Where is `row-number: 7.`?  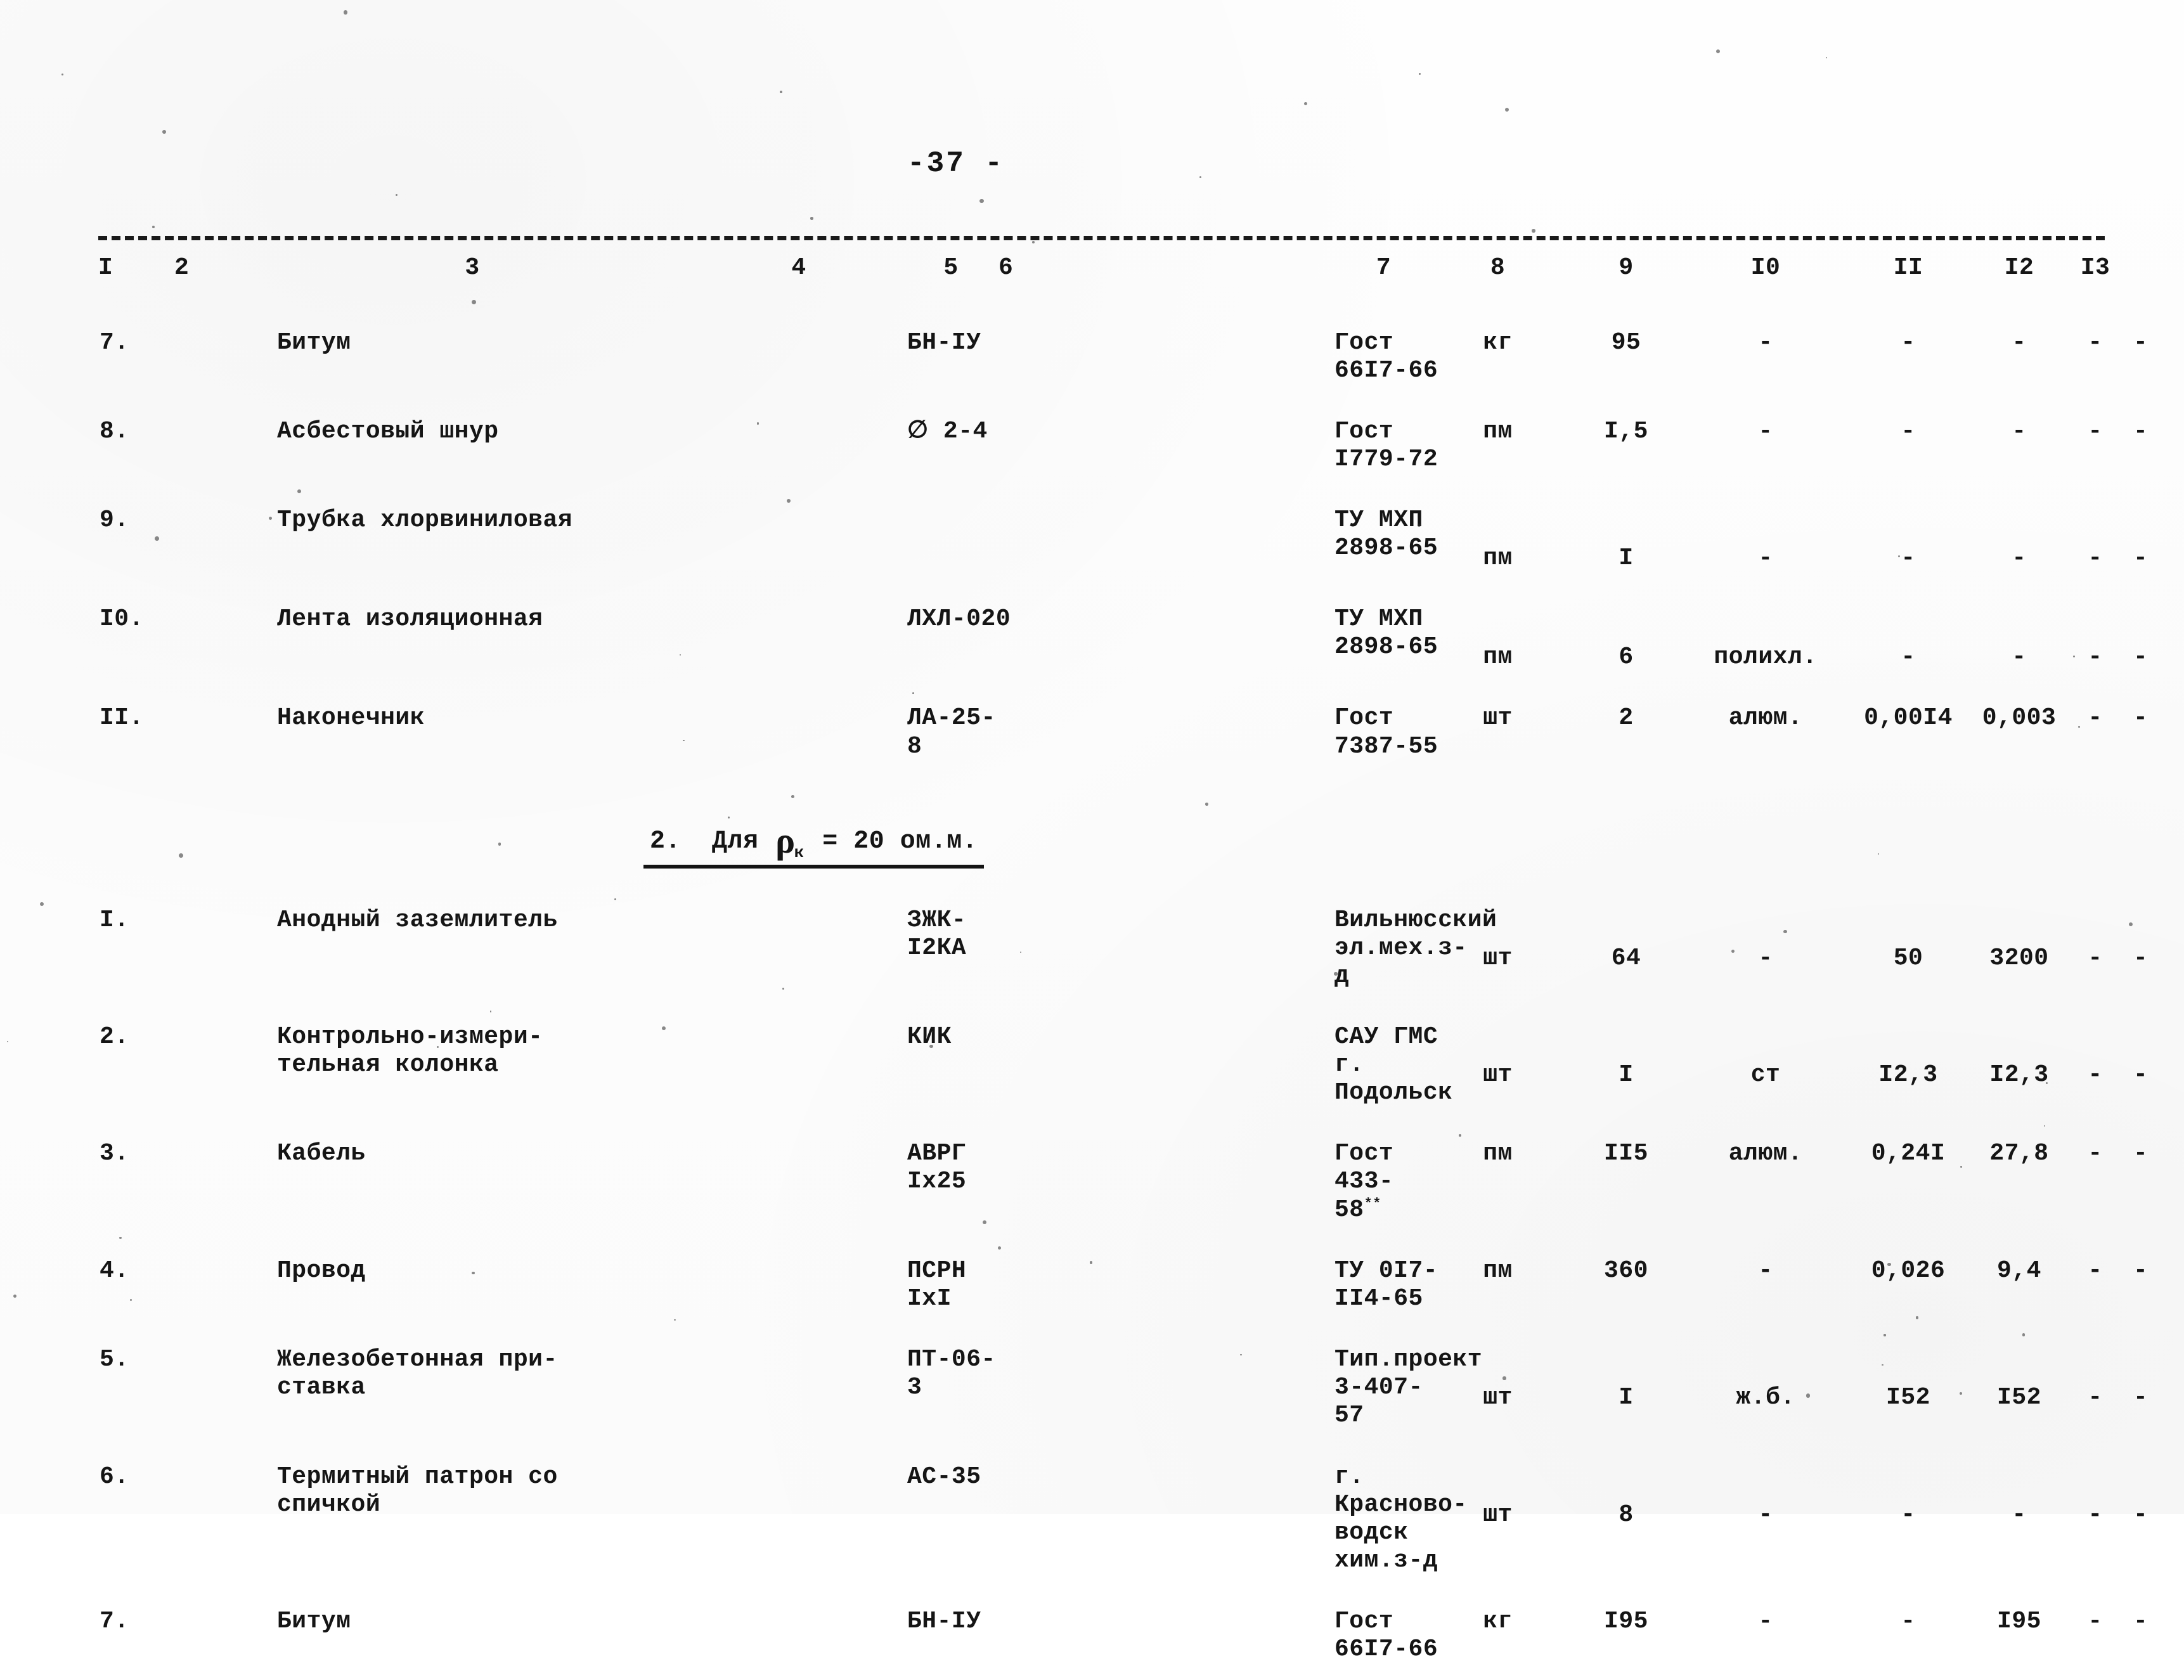
row-number: 7. is located at coordinates (114, 1621).